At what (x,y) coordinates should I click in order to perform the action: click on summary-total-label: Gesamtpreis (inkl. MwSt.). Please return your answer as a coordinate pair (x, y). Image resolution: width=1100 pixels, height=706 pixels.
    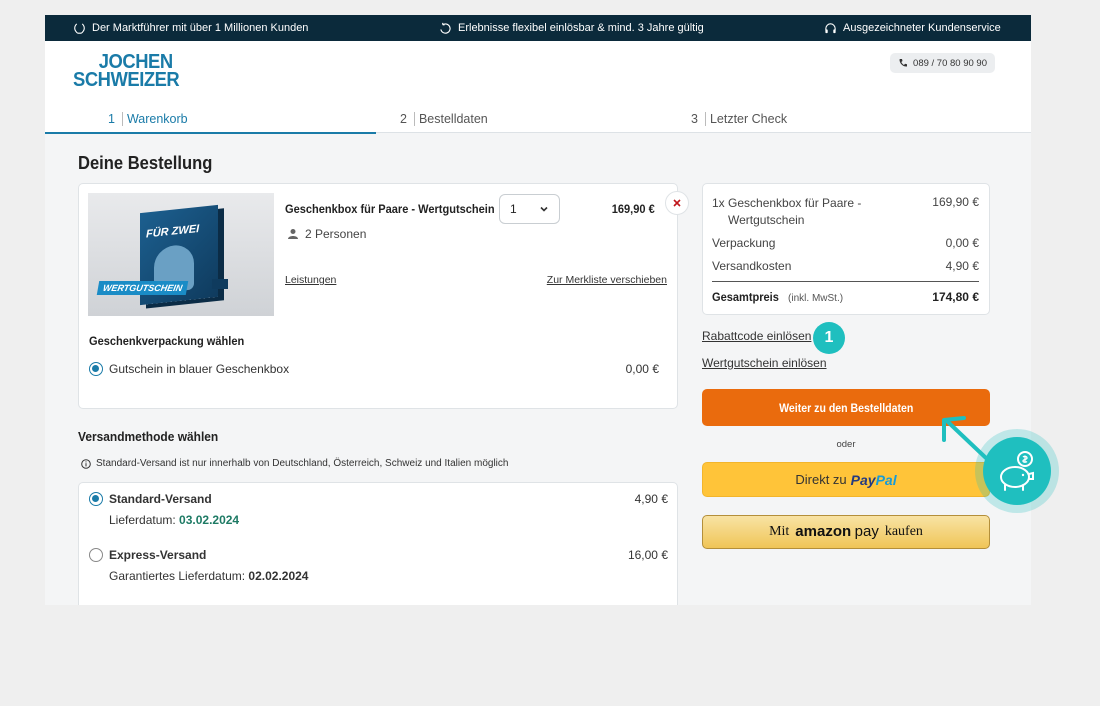
    Looking at the image, I should click on (777, 297).